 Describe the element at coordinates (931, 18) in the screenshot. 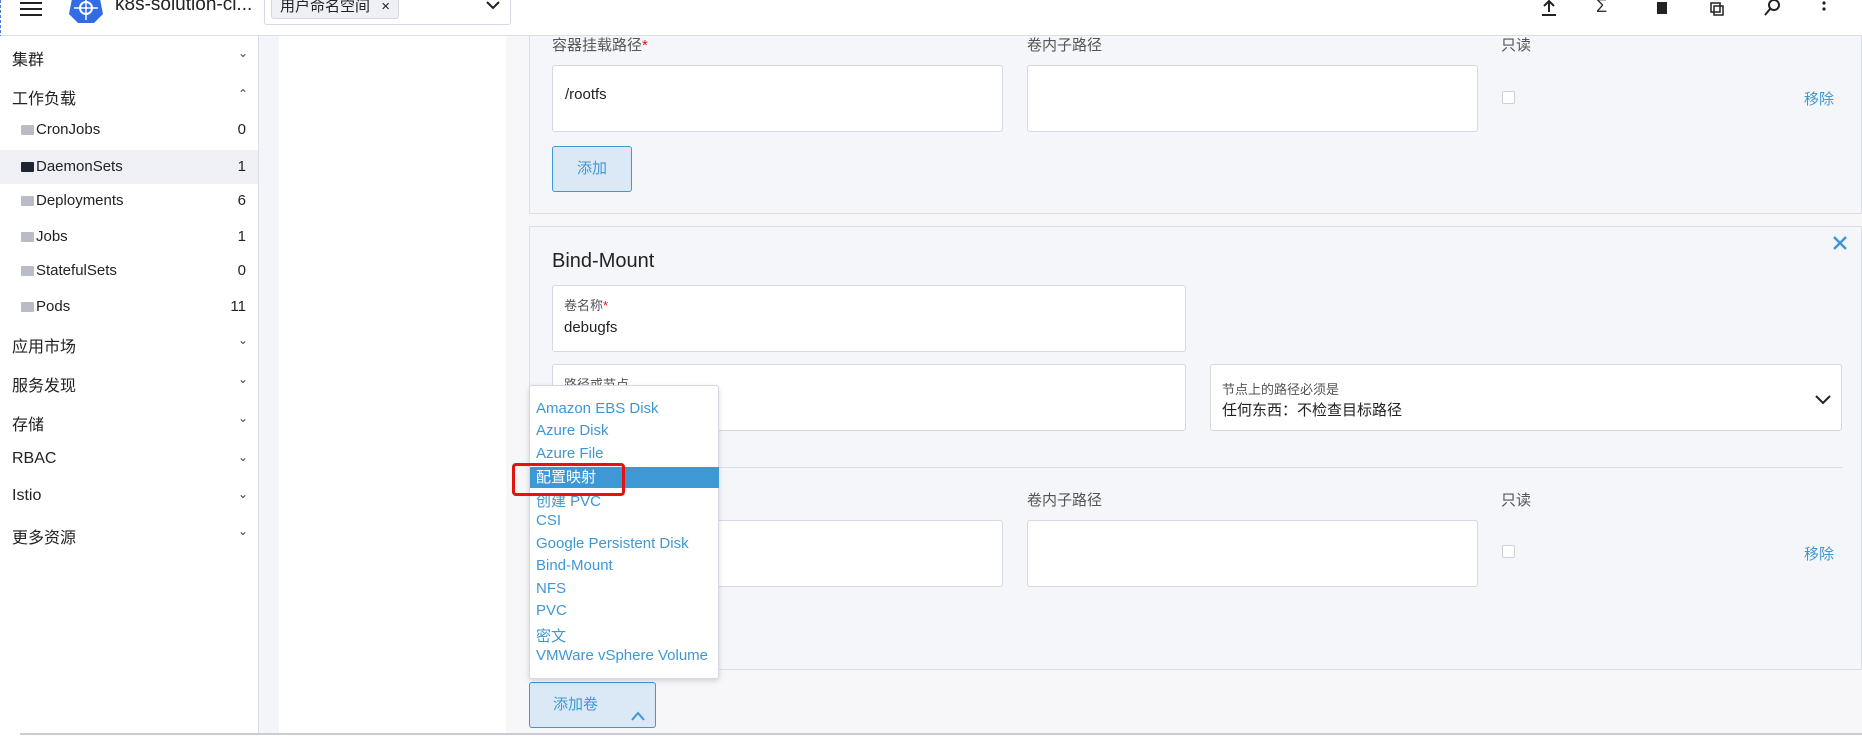

I see `top-bar: k8s-solution-cl... 用户命名空间 × Σ` at that location.